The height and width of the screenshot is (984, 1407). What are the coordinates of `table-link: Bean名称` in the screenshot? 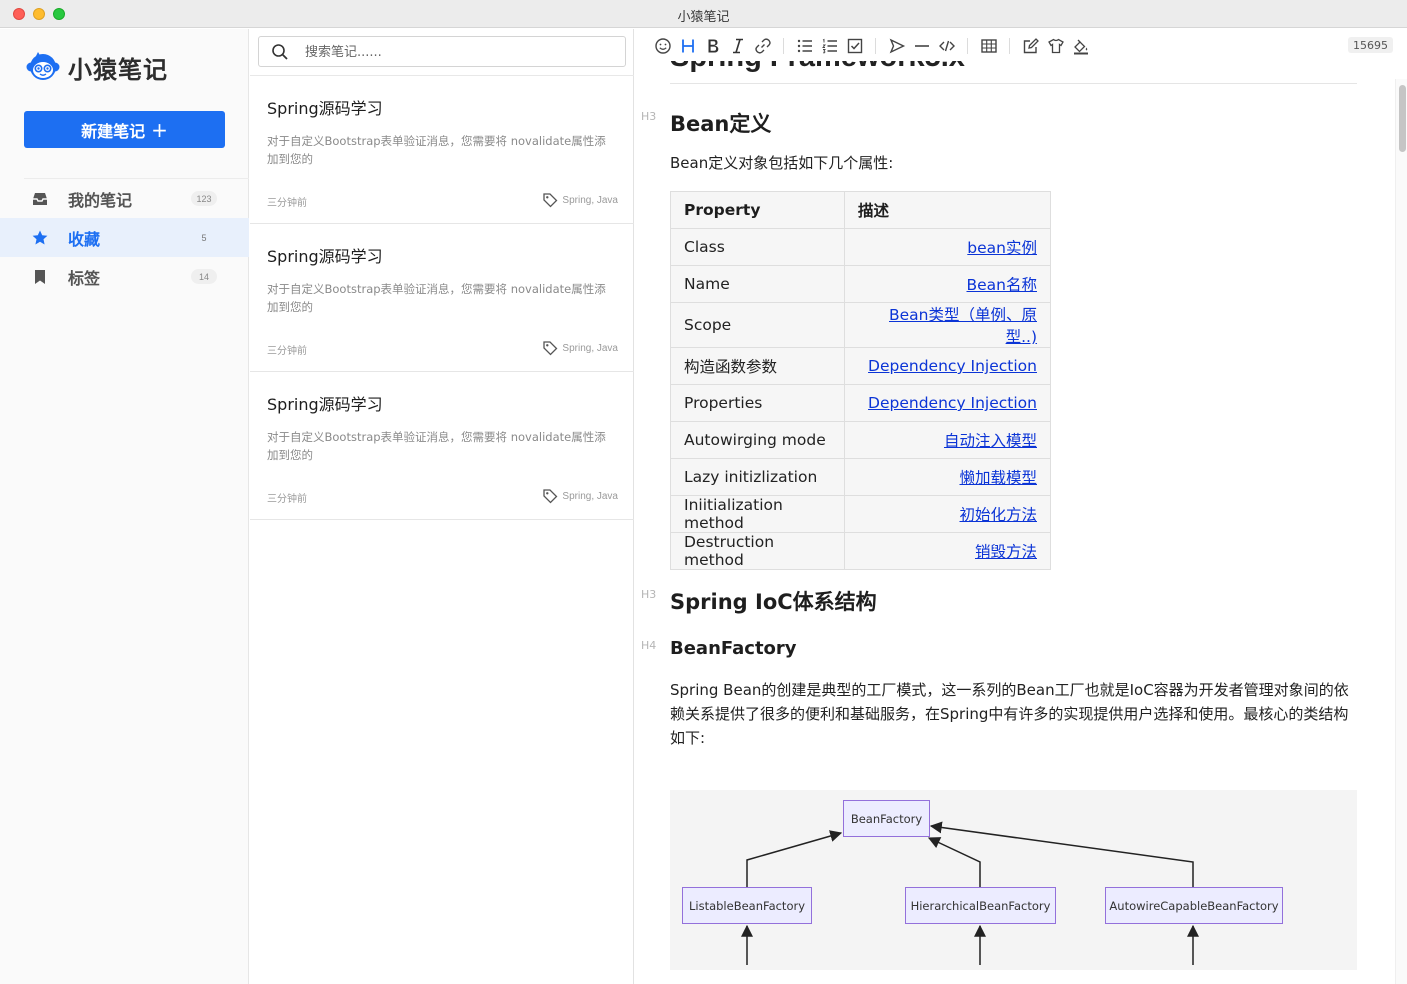 It's located at (1002, 285).